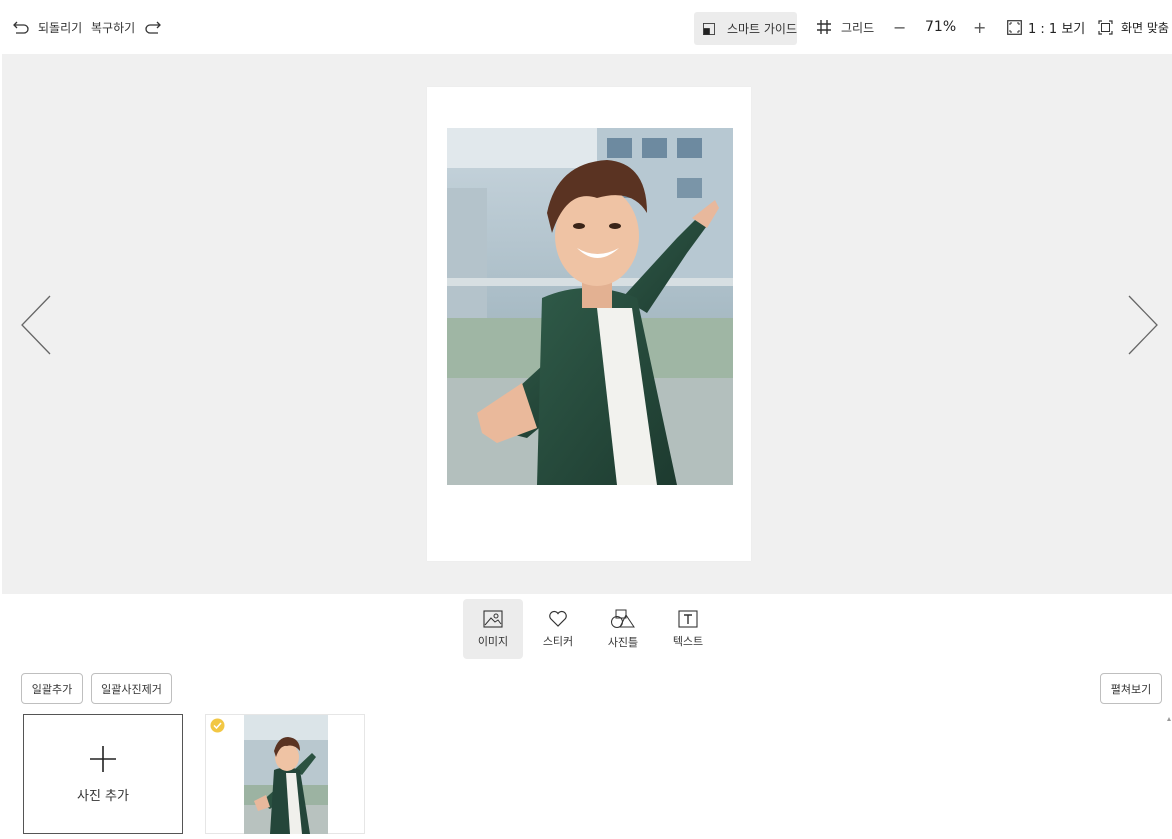 Image resolution: width=1172 pixels, height=839 pixels. I want to click on zoom-level: 71%, so click(941, 27).